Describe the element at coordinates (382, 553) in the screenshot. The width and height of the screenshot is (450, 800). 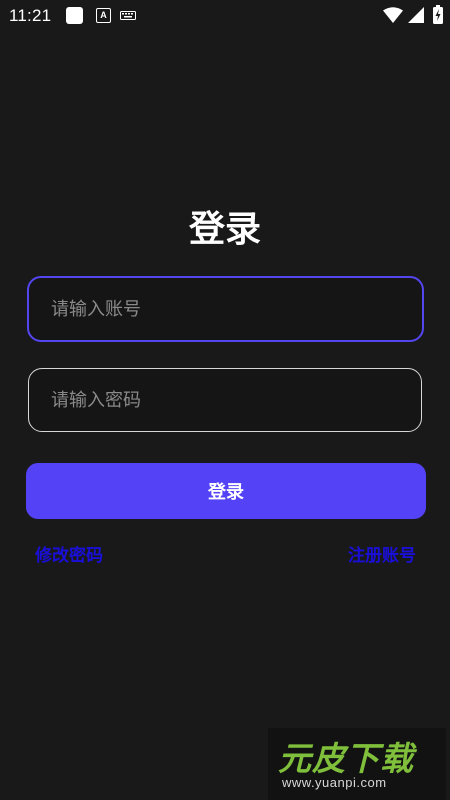
I see `register-account-link: 注册账号` at that location.